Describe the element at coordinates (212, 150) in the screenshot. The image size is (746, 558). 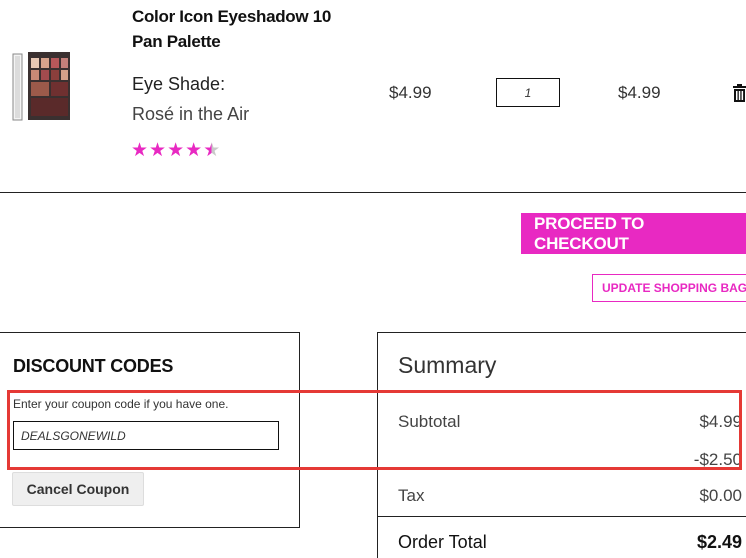
I see `half-star-icon: ★` at that location.